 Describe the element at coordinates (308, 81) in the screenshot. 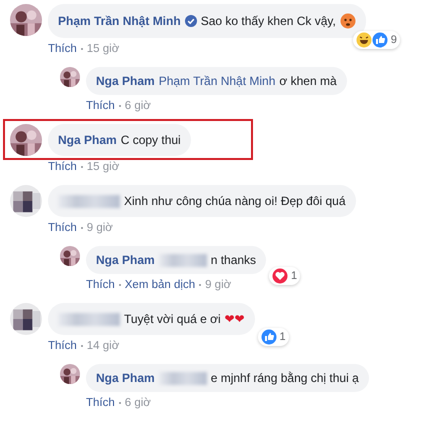

I see `comment-text: ơ khen mà` at that location.